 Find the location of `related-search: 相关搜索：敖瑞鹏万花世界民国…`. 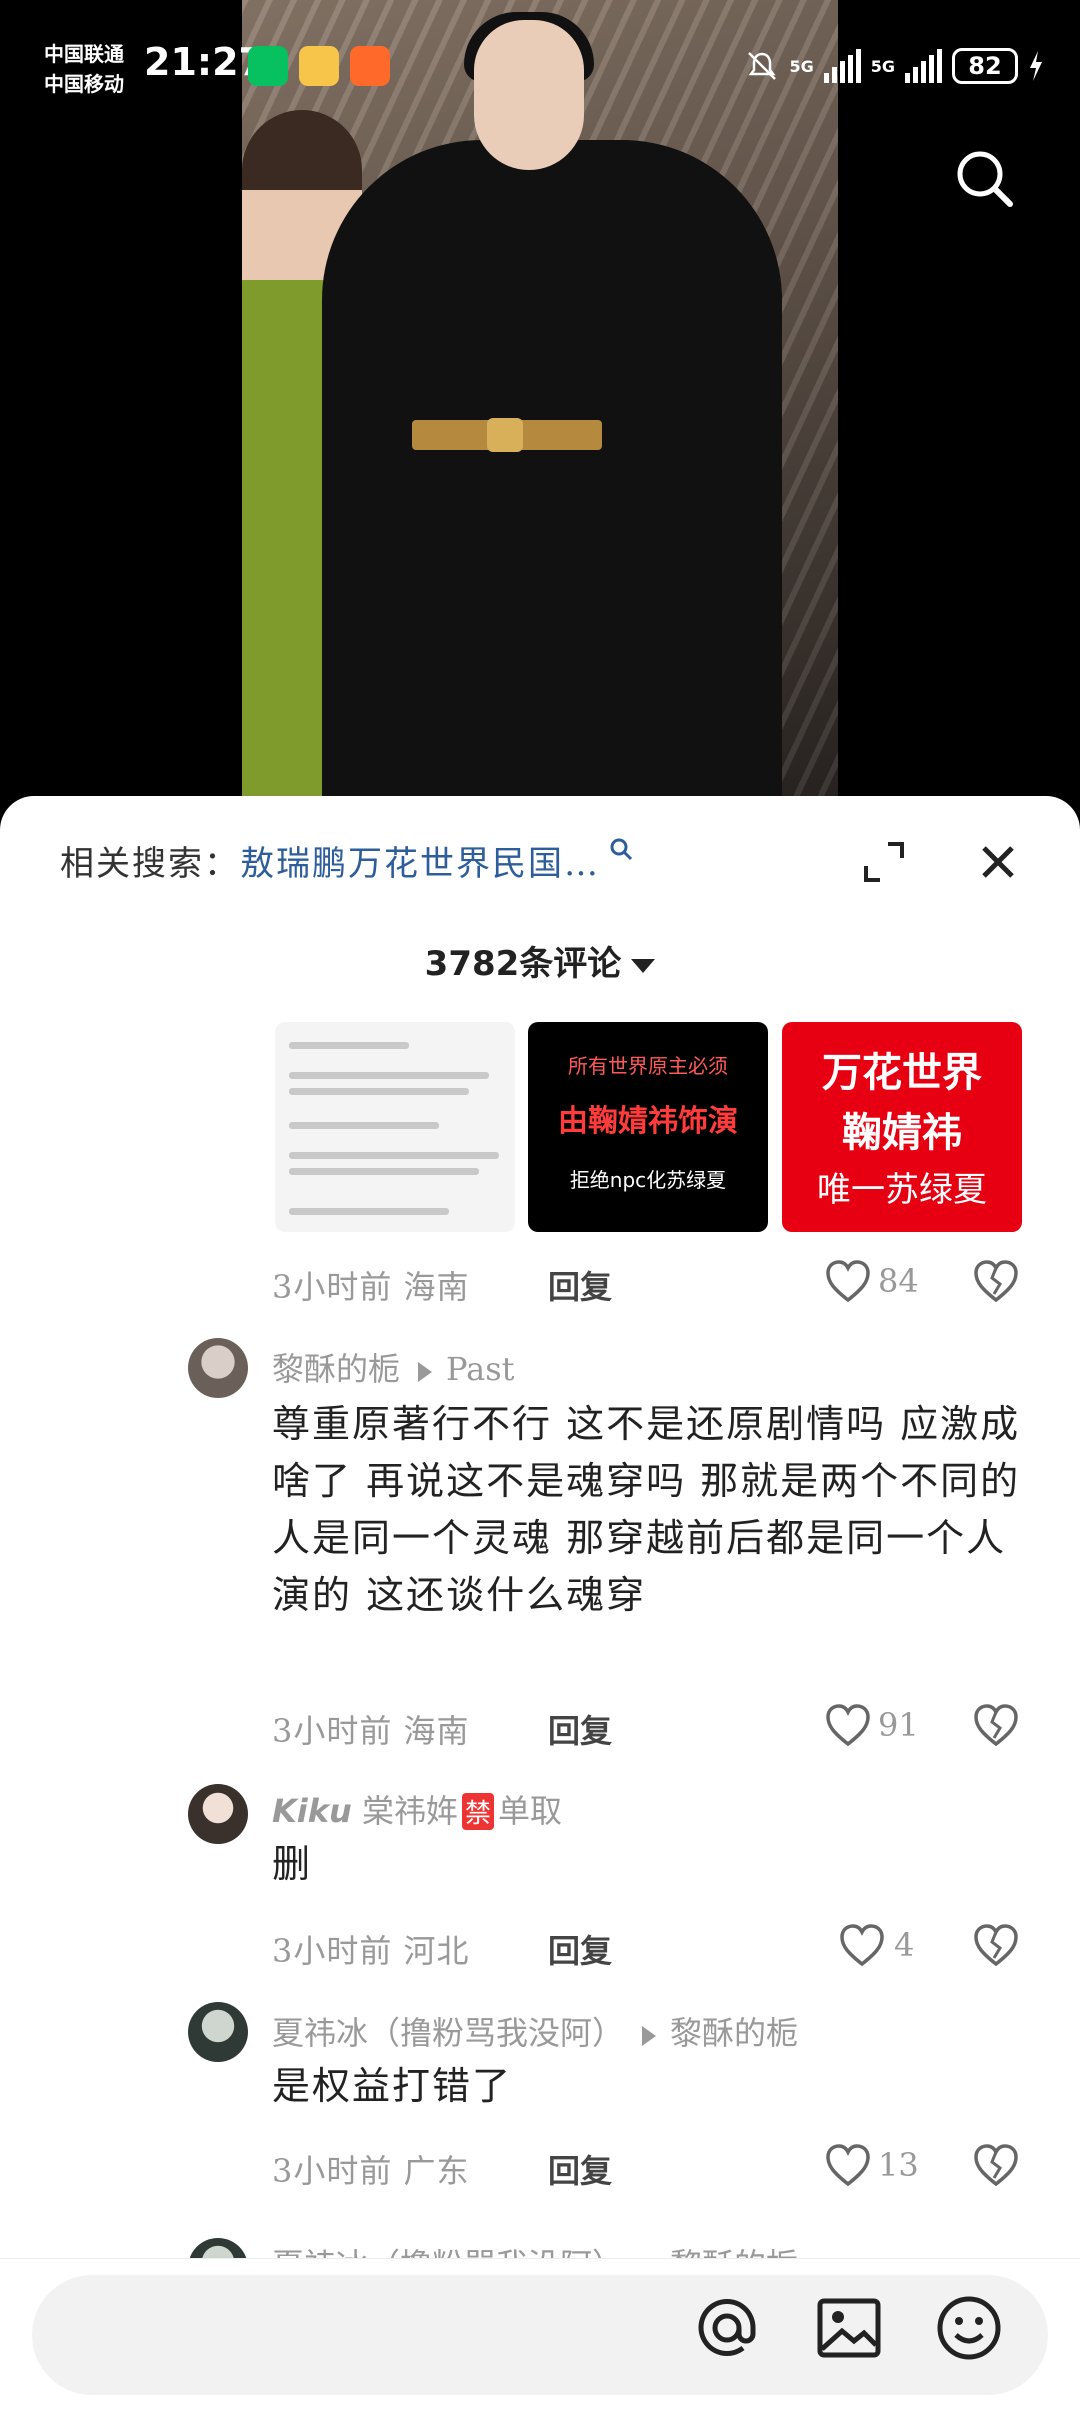

related-search: 相关搜索：敖瑞鹏万花世界民国… is located at coordinates (347, 860).